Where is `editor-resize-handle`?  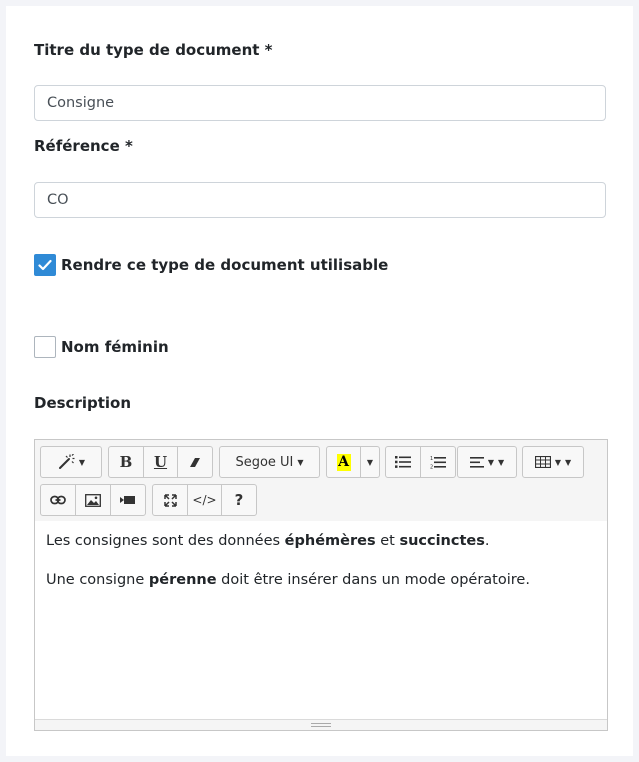
editor-resize-handle is located at coordinates (321, 724).